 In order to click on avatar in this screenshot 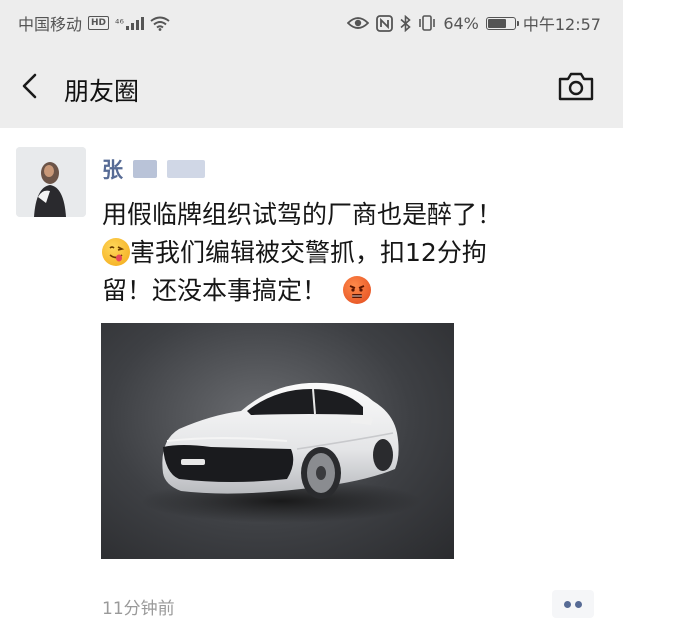, I will do `click(51, 182)`.